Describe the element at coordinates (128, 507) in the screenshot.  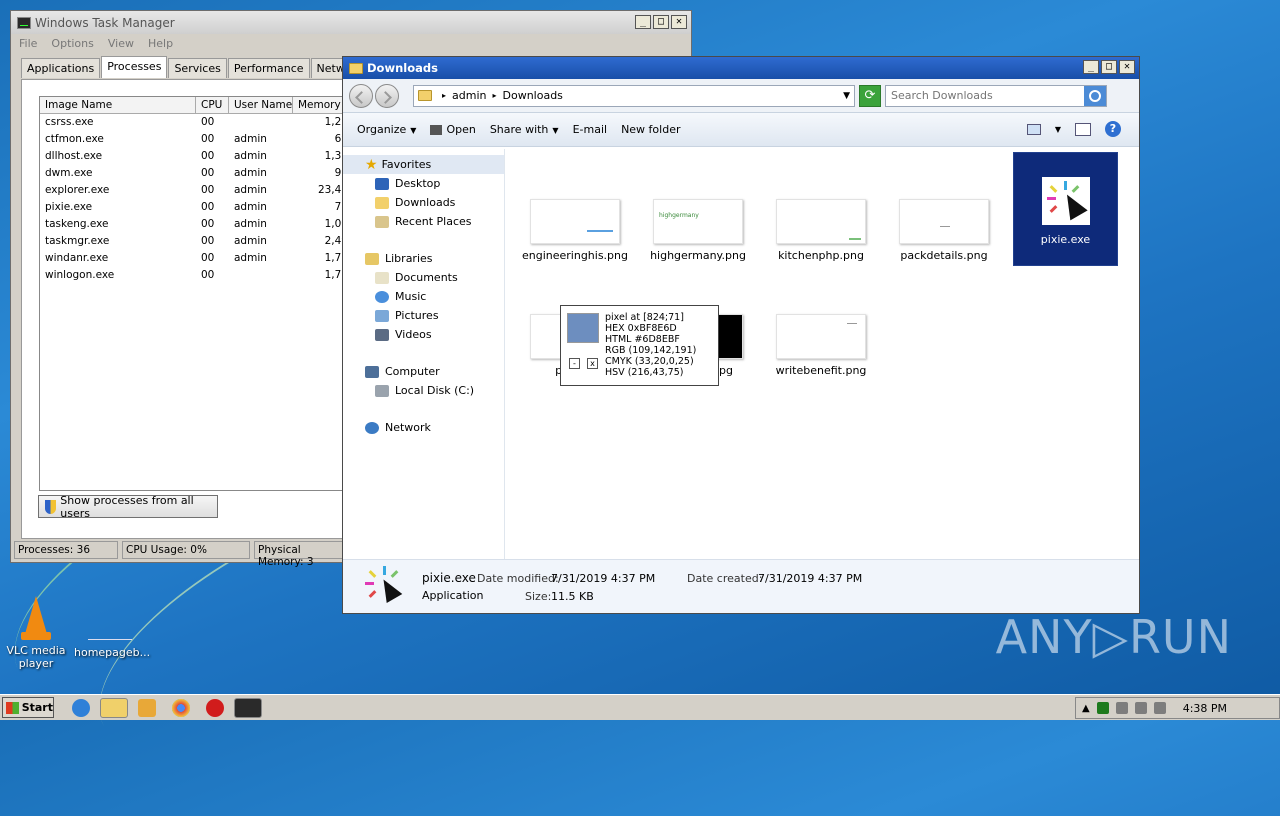
I see `show-all-processes-button: Show processes from all users` at that location.